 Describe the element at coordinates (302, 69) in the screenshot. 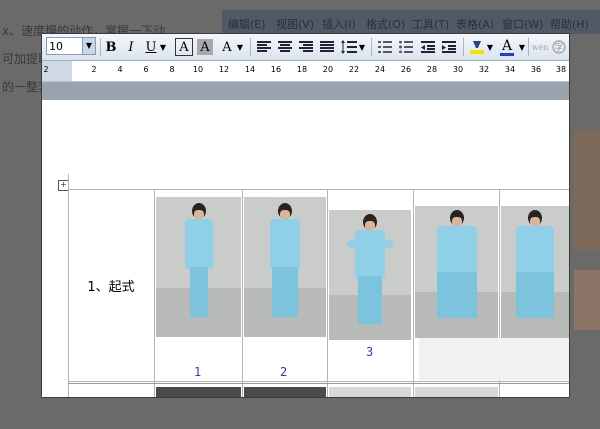

I see `ruler-tick: 18` at that location.